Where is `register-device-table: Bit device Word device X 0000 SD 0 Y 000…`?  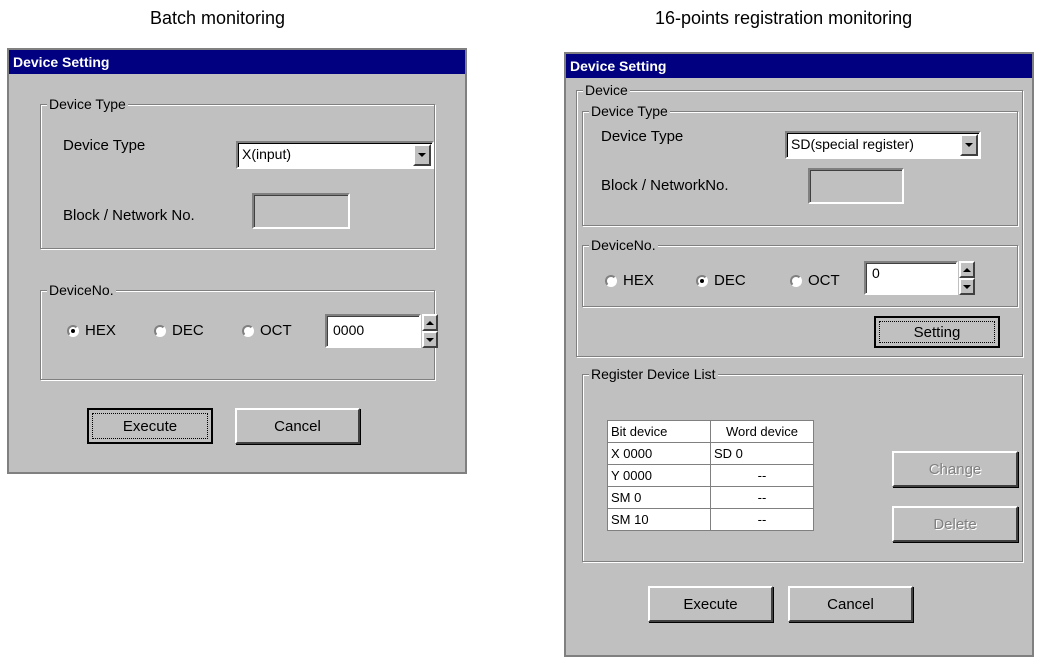
register-device-table: Bit device Word device X 0000 SD 0 Y 000… is located at coordinates (710, 475).